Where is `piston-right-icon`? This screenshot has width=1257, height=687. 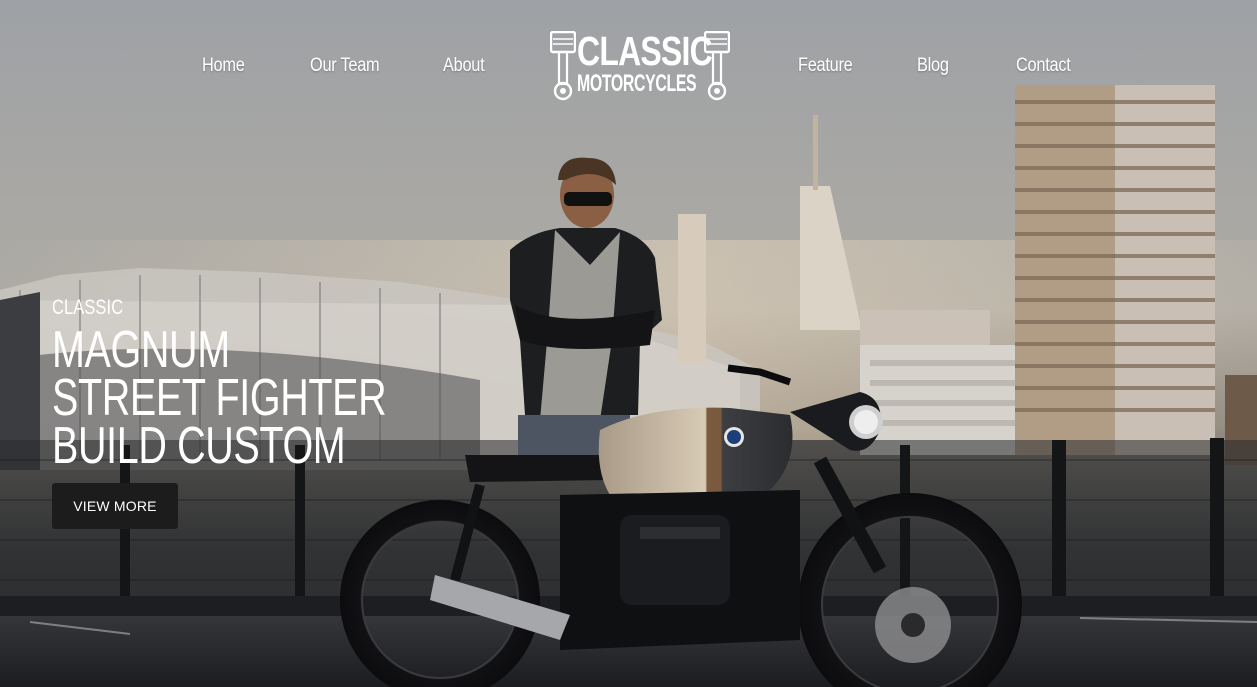
piston-right-icon is located at coordinates (717, 66).